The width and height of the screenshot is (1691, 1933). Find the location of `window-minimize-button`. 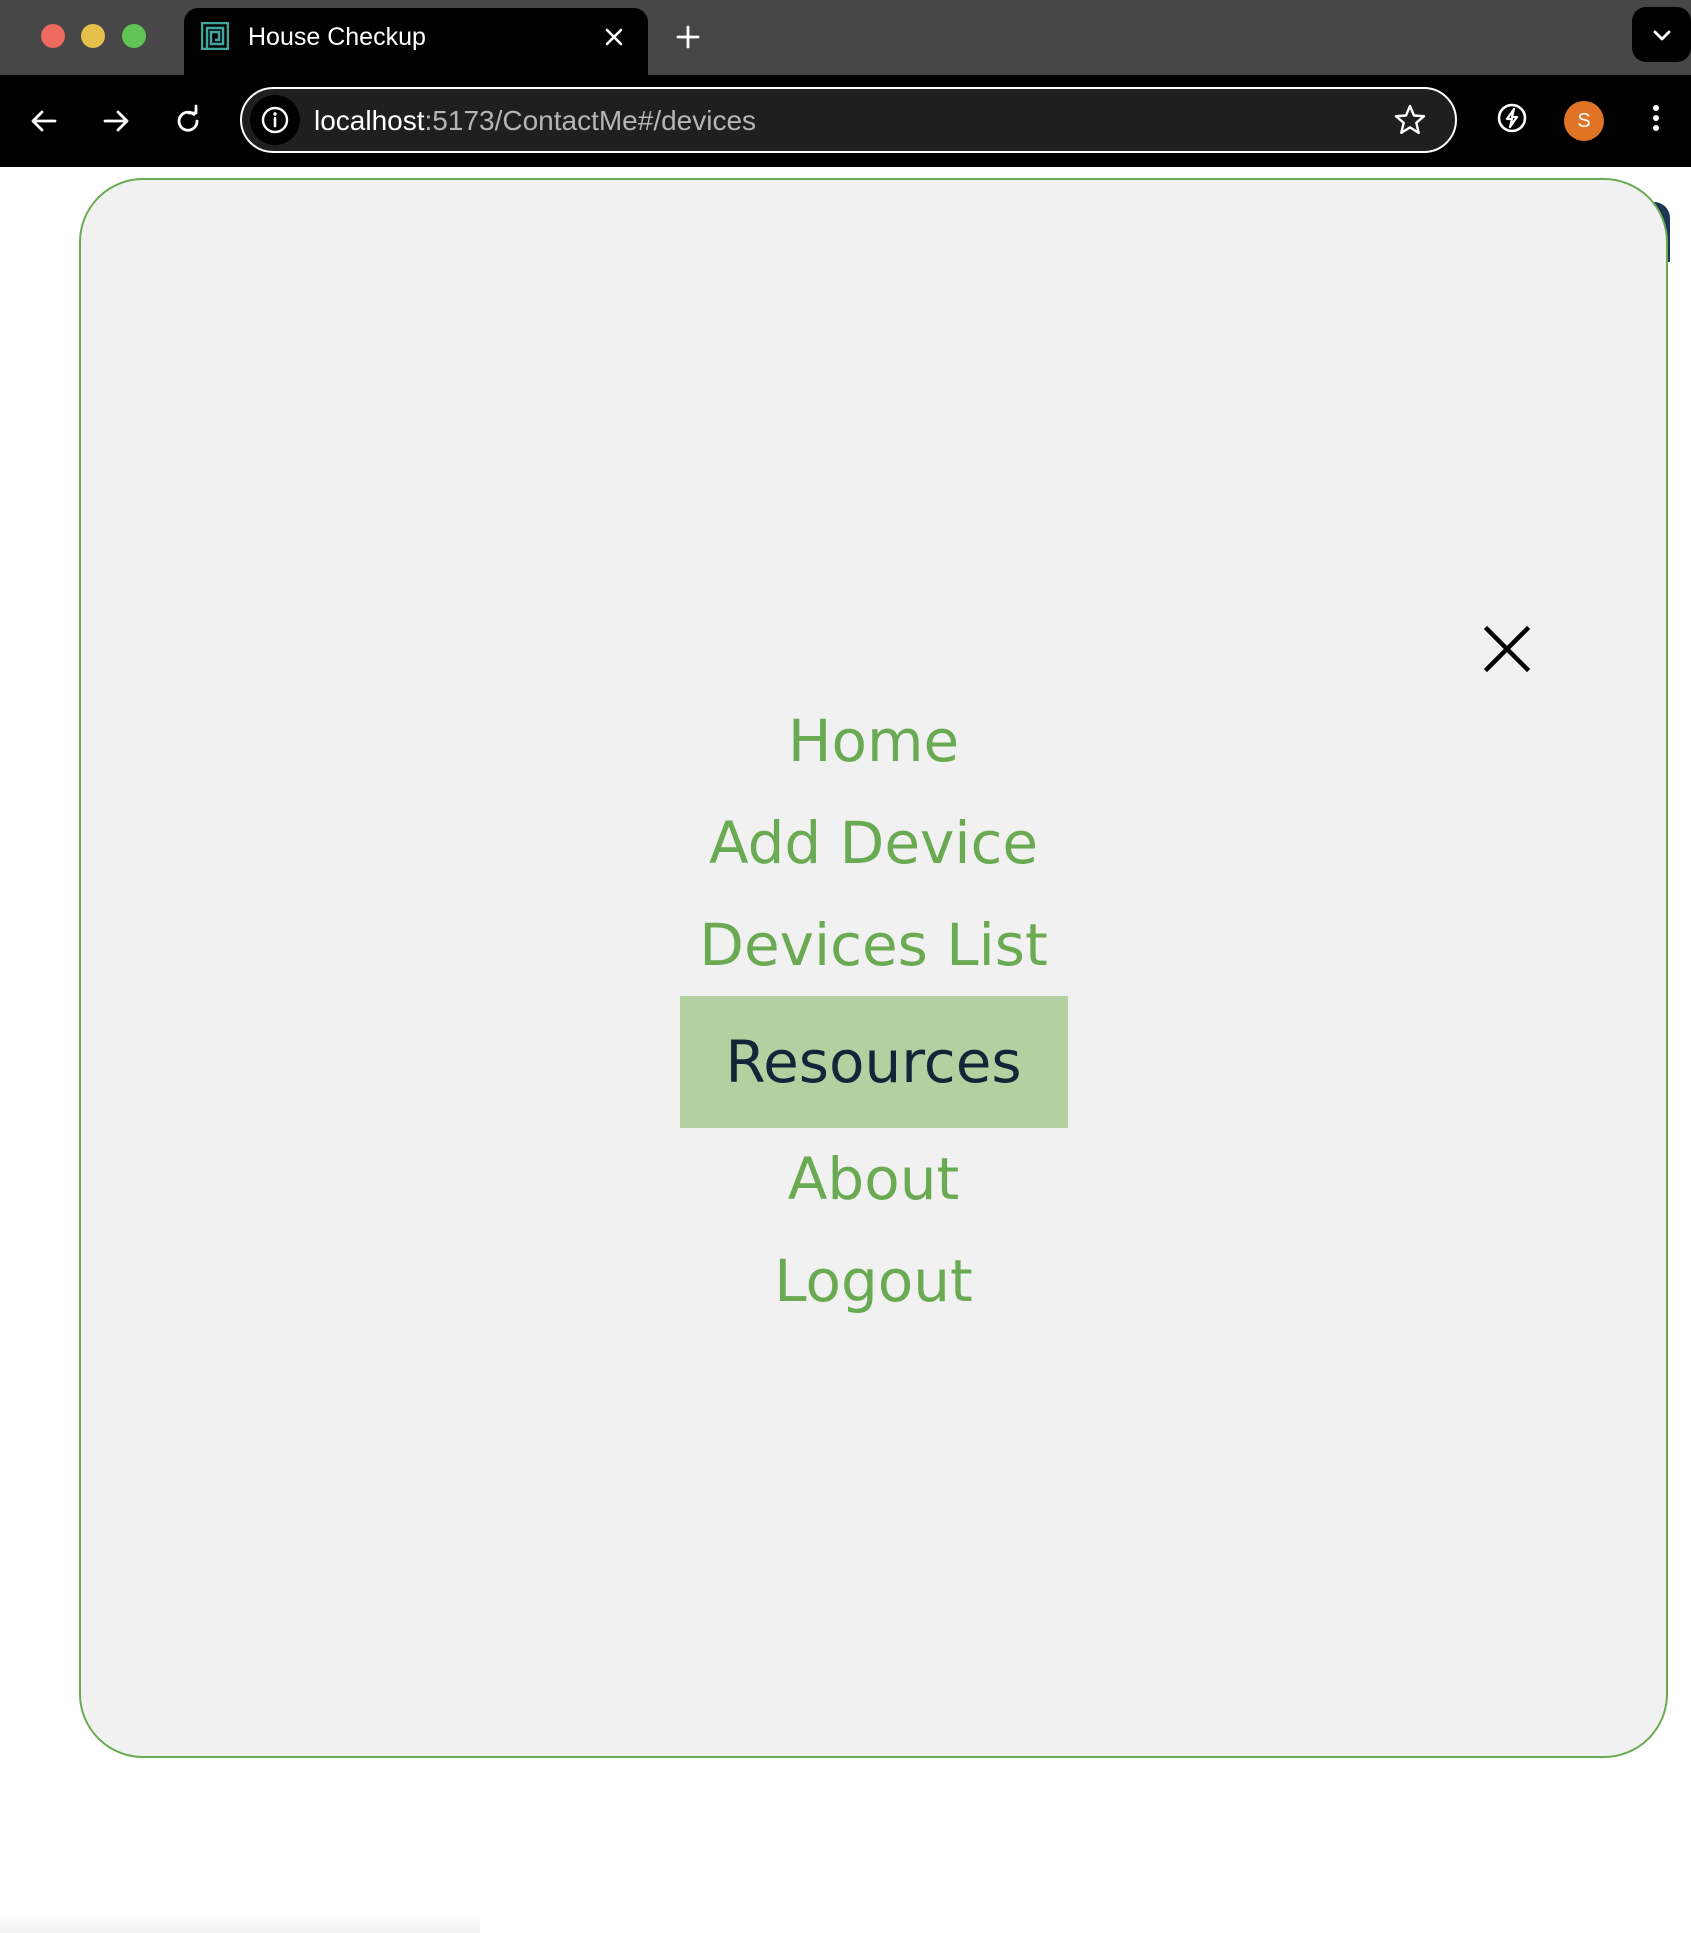

window-minimize-button is located at coordinates (93, 36).